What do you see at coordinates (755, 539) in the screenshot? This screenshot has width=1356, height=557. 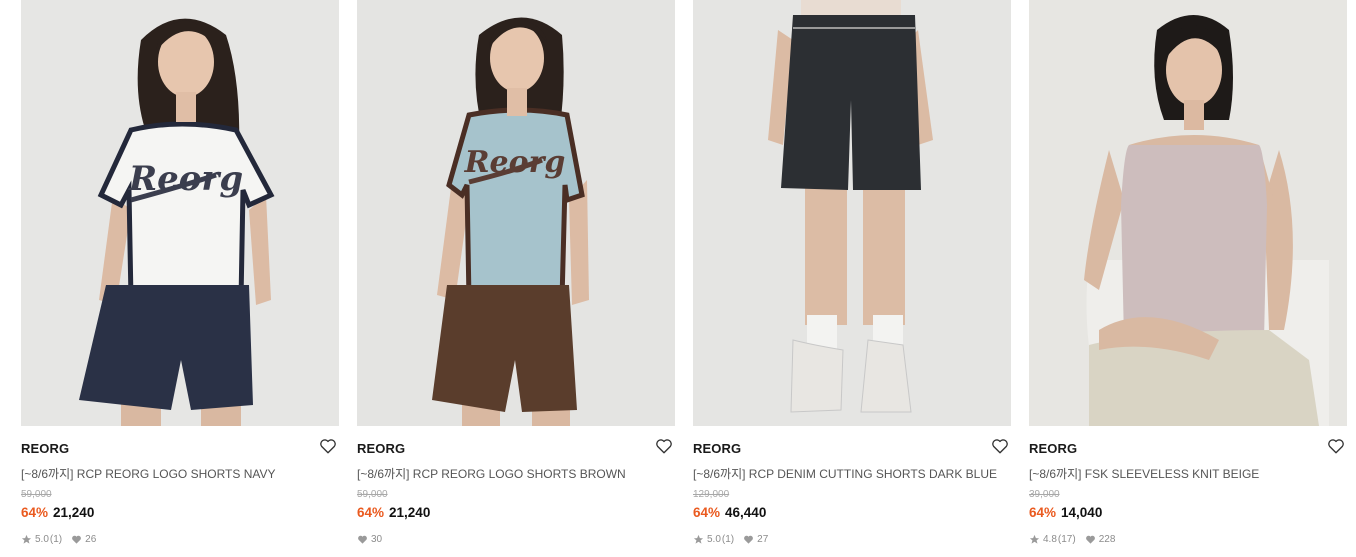 I see `likes-group: 27` at bounding box center [755, 539].